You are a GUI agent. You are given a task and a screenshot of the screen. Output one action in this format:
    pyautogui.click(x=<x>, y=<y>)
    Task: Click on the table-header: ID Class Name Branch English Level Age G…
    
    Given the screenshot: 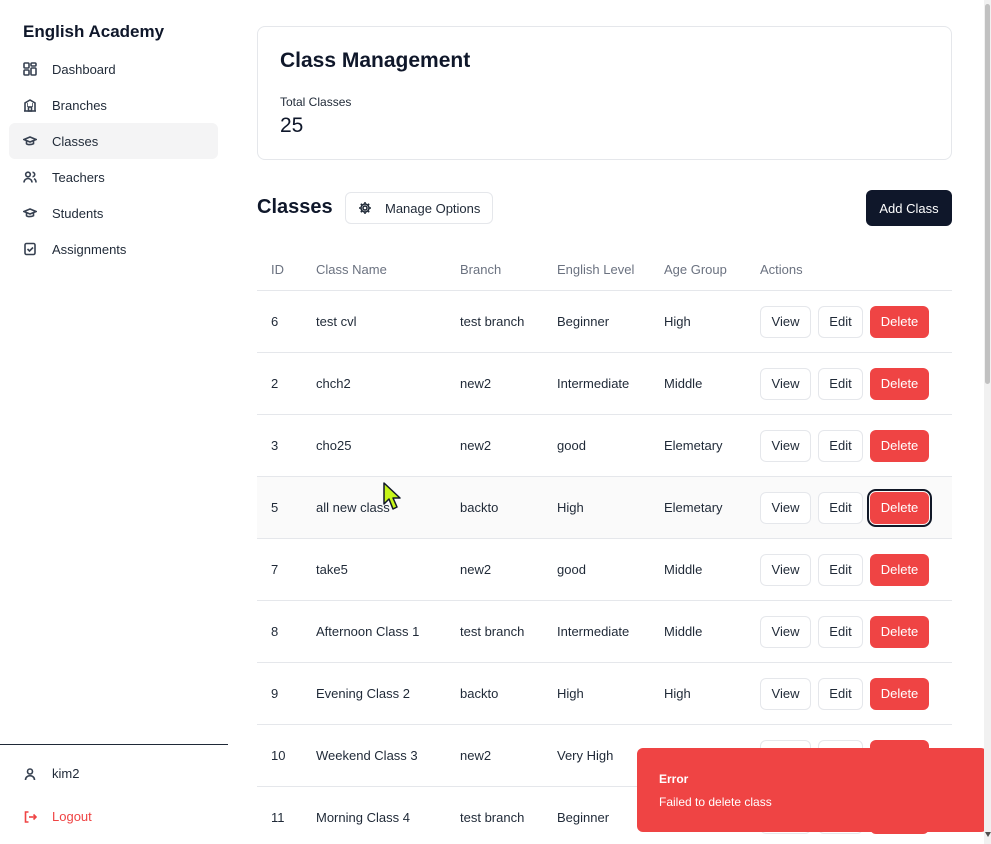 What is the action you would take?
    pyautogui.click(x=604, y=269)
    